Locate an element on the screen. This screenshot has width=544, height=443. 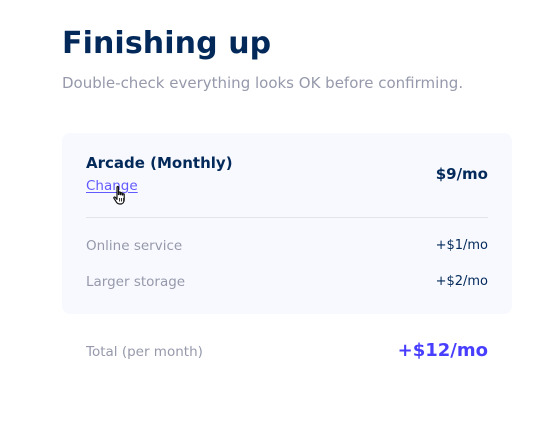
addon-price: +$2/mo is located at coordinates (461, 281).